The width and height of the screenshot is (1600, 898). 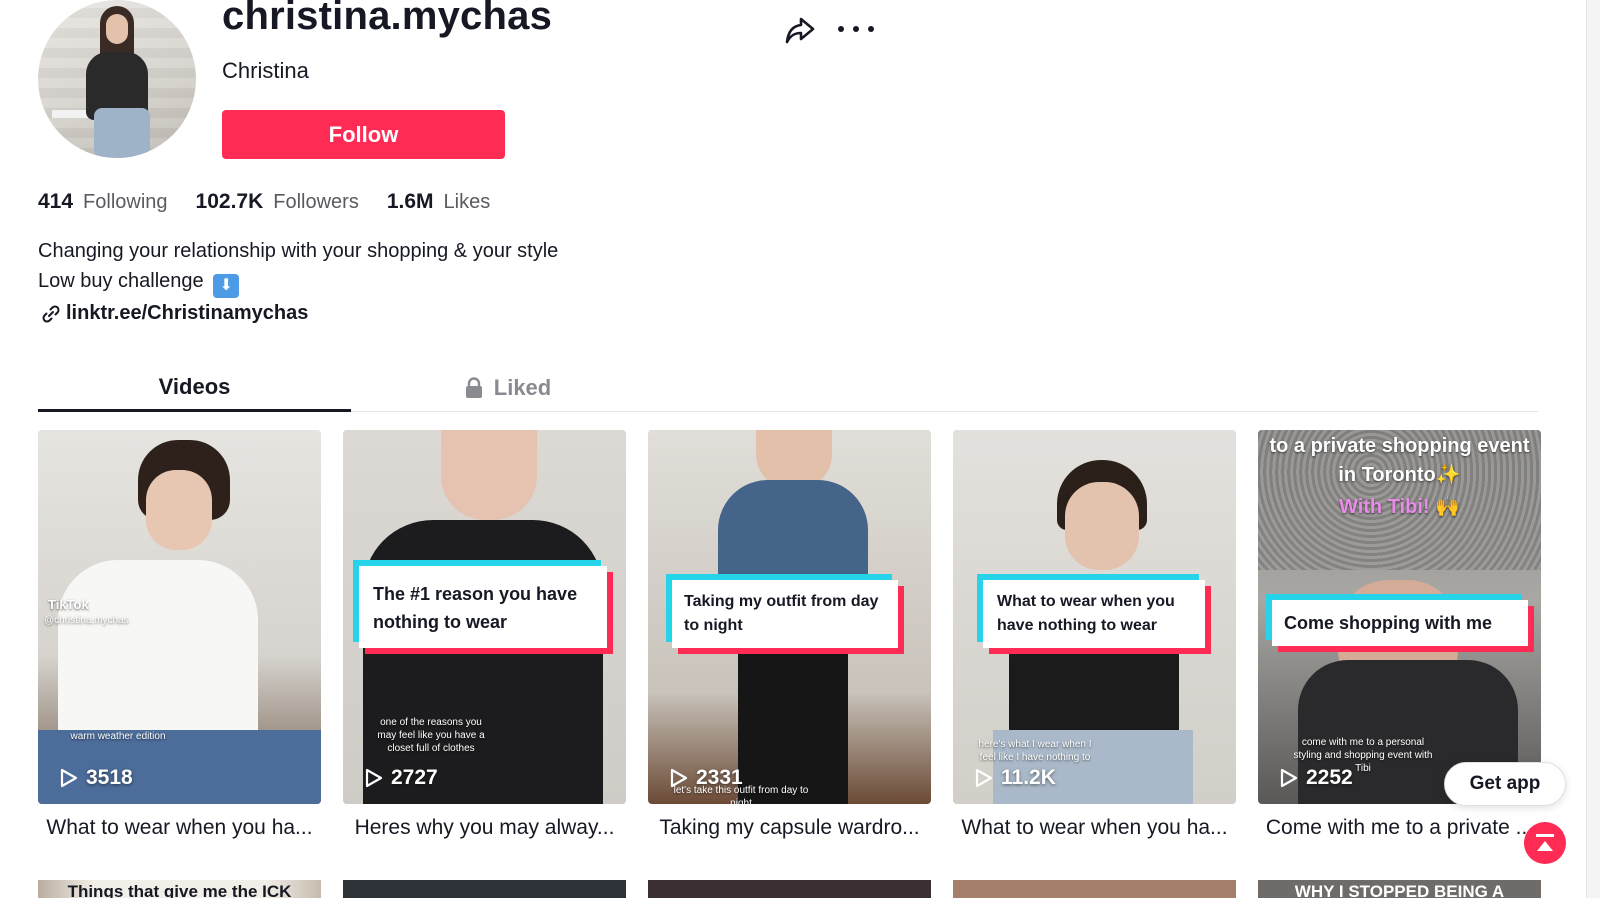 I want to click on video-caption-box: The #1 reason you have nothing to wear, so click(x=483, y=607).